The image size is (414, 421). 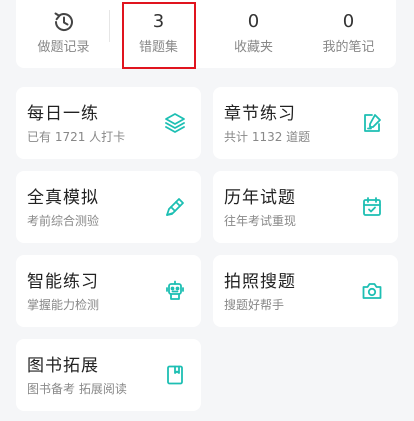 What do you see at coordinates (260, 198) in the screenshot?
I see `tile-title: 历年试题` at bounding box center [260, 198].